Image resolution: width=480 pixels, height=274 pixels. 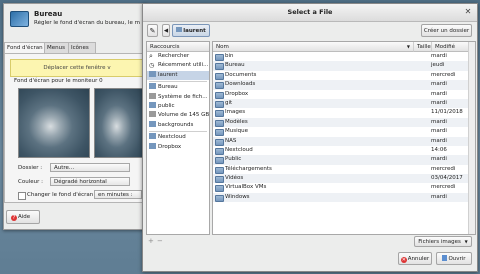 What do you see at coordinates (19, 19) in the screenshot?
I see `desktop-app-icon` at bounding box center [19, 19].